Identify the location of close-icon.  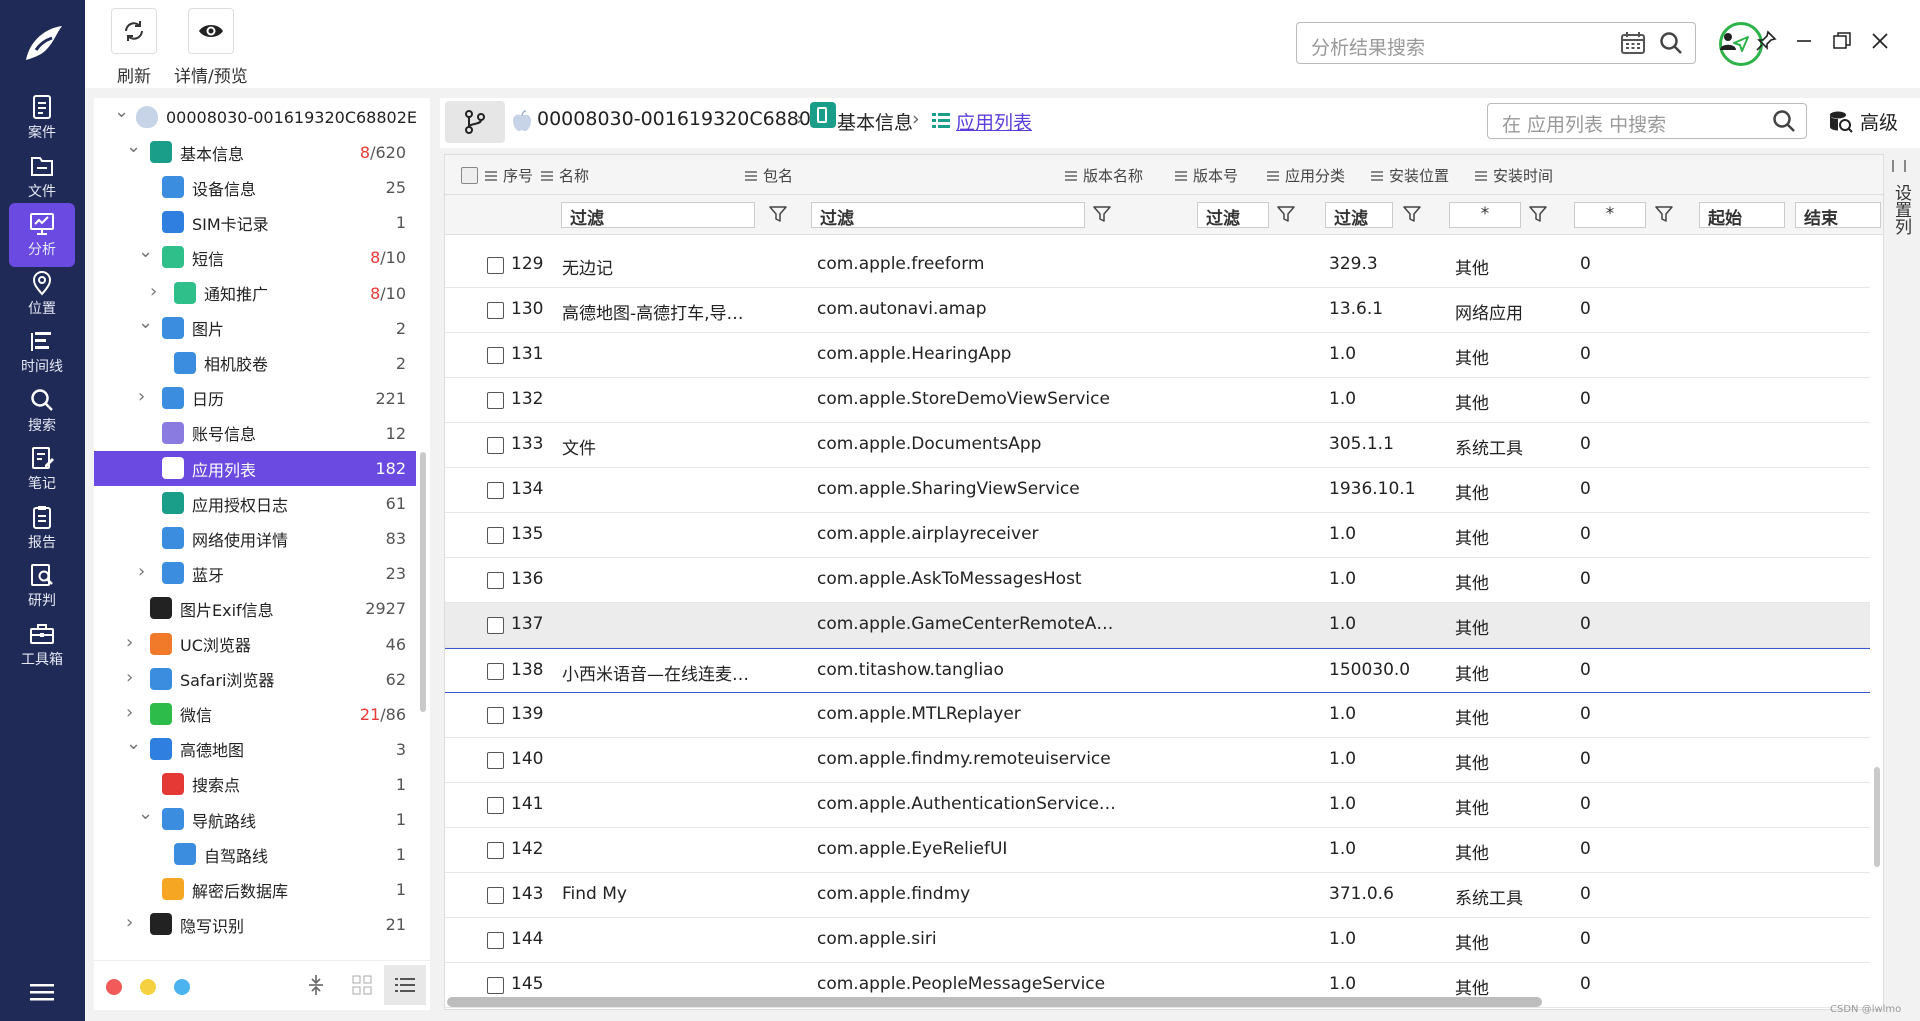
(1880, 41).